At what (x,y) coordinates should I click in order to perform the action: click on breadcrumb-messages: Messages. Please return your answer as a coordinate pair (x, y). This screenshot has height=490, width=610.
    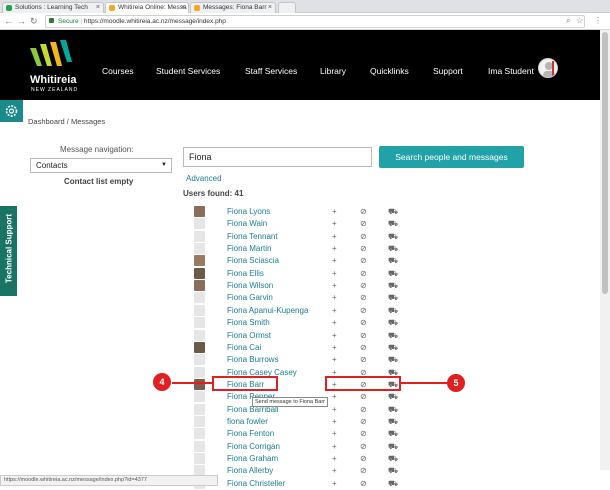
    Looking at the image, I should click on (88, 121).